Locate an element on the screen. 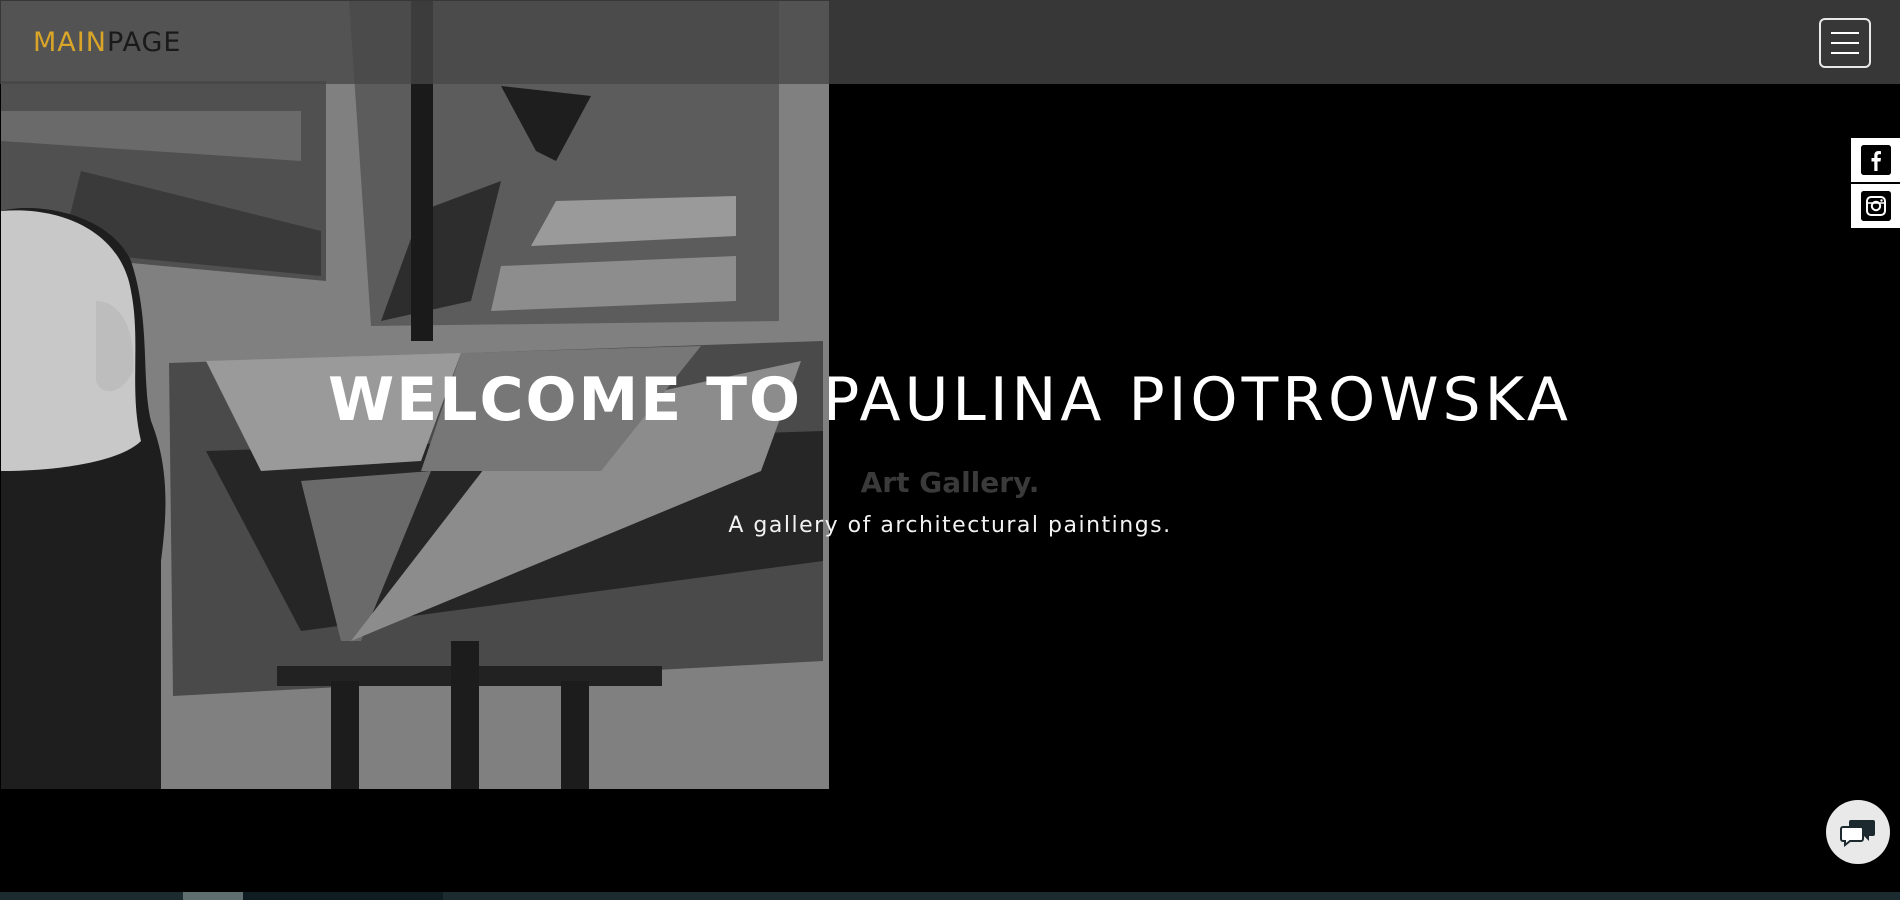  bottom-strip is located at coordinates (950, 896).